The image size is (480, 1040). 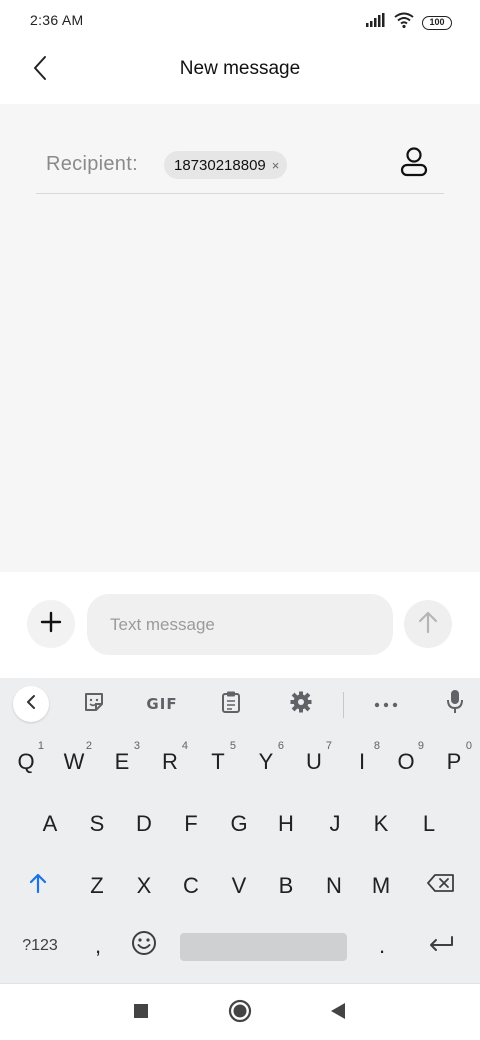 I want to click on send-button, so click(x=428, y=624).